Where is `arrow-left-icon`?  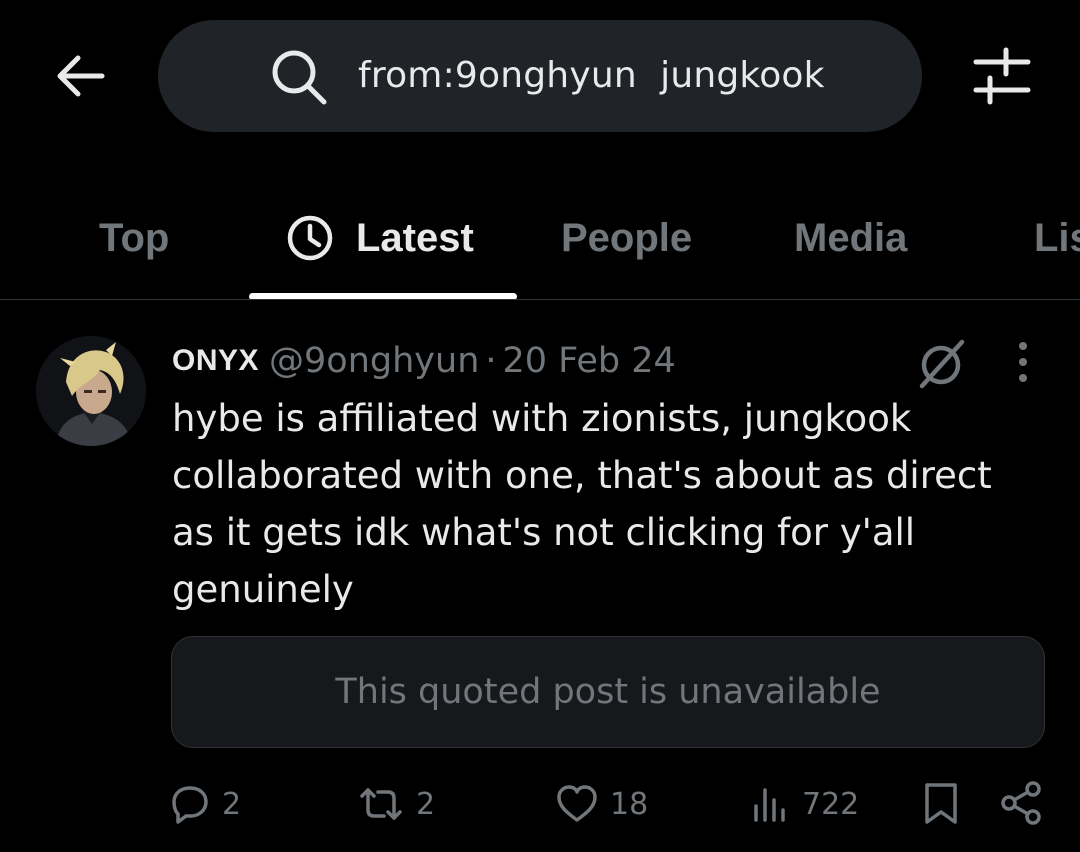
arrow-left-icon is located at coordinates (81, 76).